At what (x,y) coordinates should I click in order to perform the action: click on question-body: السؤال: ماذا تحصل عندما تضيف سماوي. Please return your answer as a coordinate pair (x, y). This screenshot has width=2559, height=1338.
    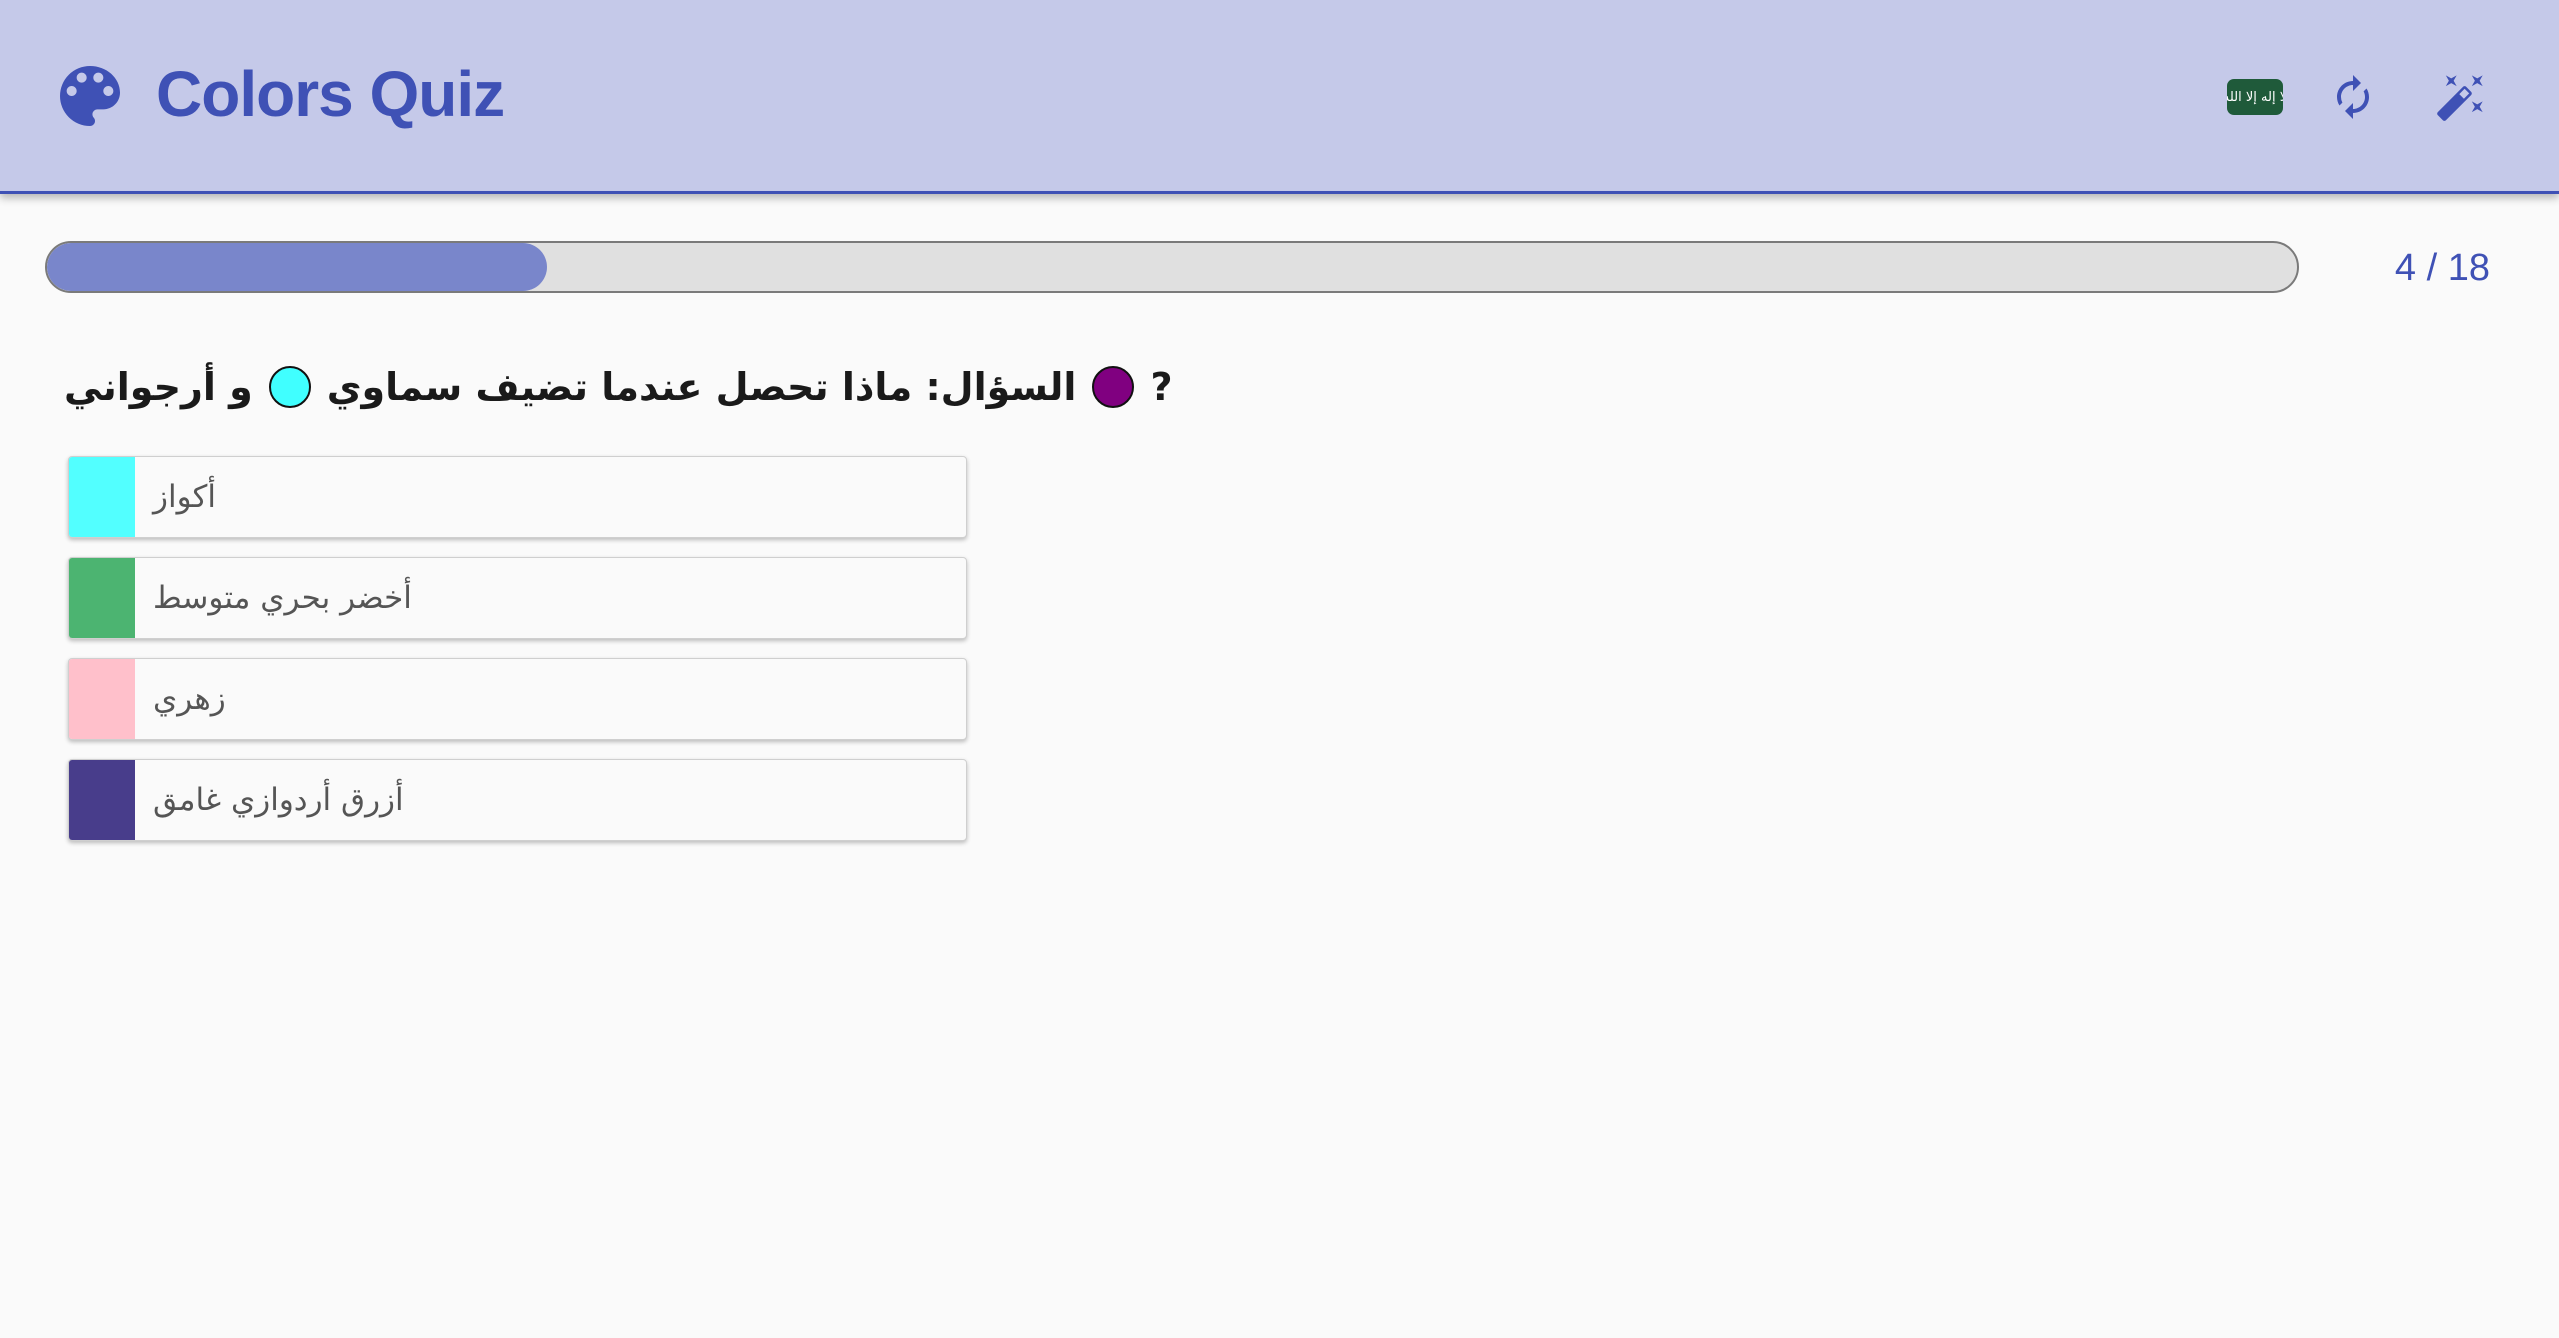
    Looking at the image, I should click on (701, 387).